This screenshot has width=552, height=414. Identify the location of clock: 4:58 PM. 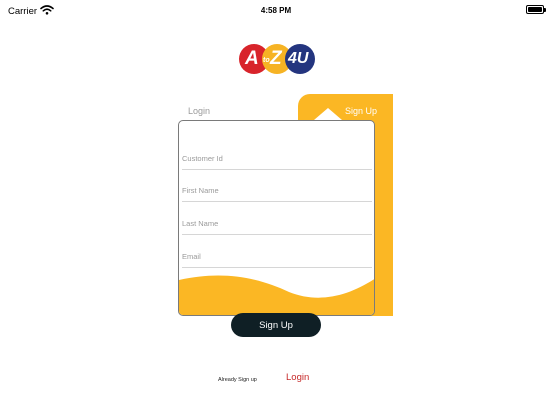
(276, 10).